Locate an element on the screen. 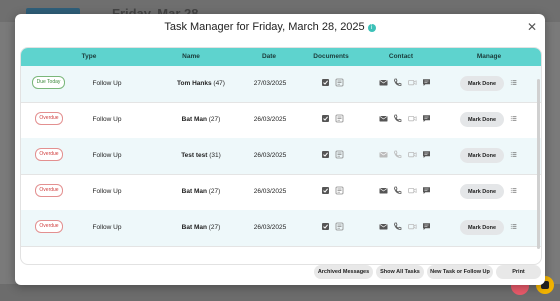 The width and height of the screenshot is (560, 301). status-badge: Due Today is located at coordinates (48, 82).